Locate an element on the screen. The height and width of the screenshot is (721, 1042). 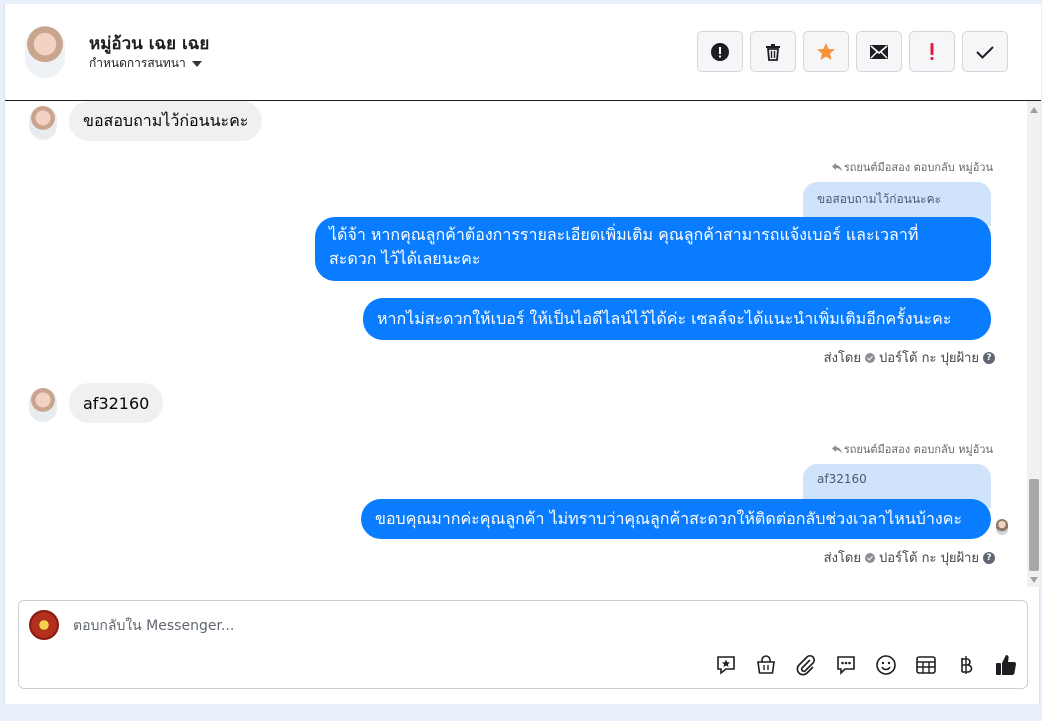
check-icon is located at coordinates (985, 52).